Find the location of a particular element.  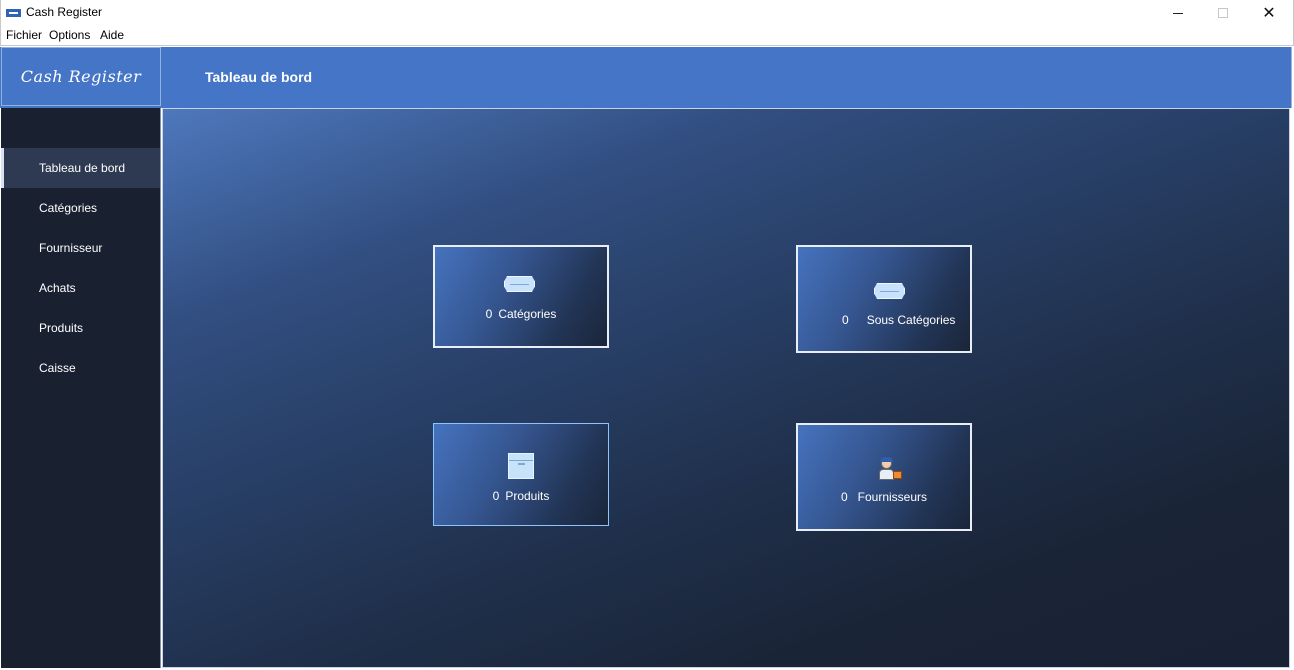

crate-icon is located at coordinates (897, 475).